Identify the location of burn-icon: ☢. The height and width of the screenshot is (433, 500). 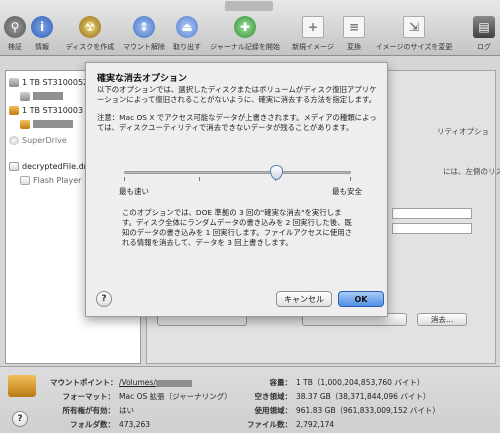
(90, 27).